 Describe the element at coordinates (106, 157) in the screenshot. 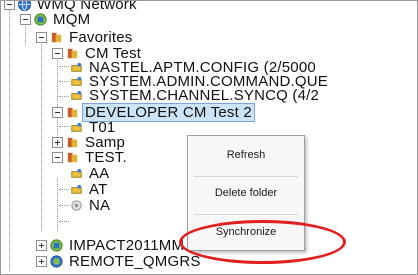

I see `tree-node-label: TEST.` at that location.